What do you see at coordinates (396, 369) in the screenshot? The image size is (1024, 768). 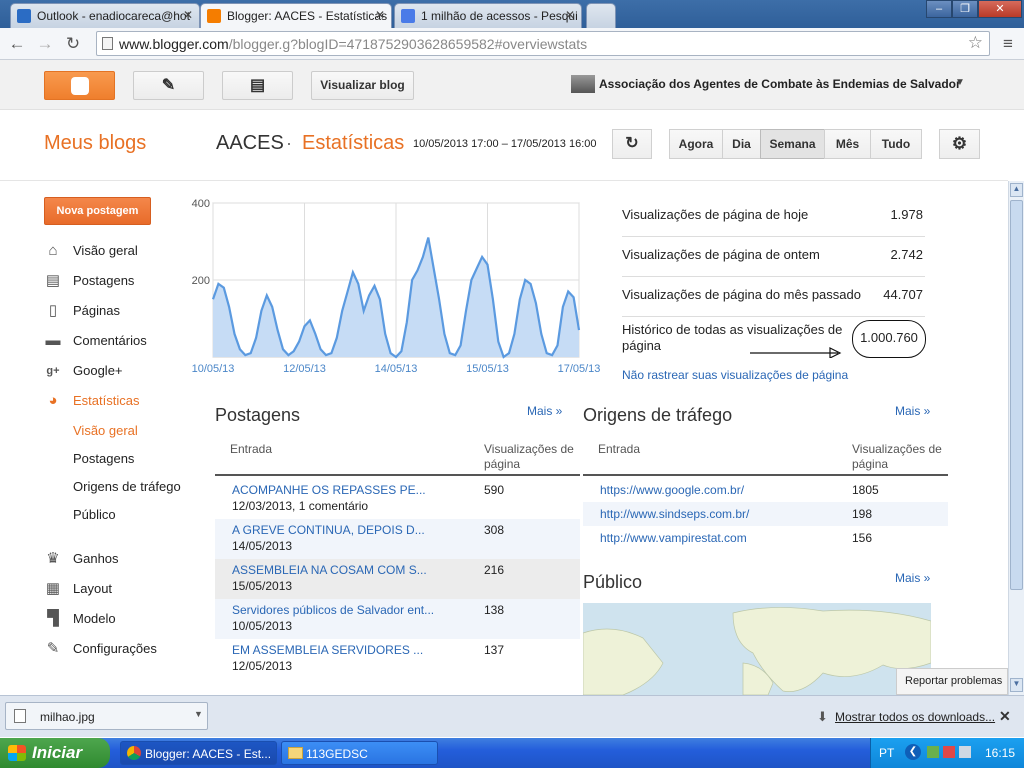 I see `x-tick-label: 14/05/13` at bounding box center [396, 369].